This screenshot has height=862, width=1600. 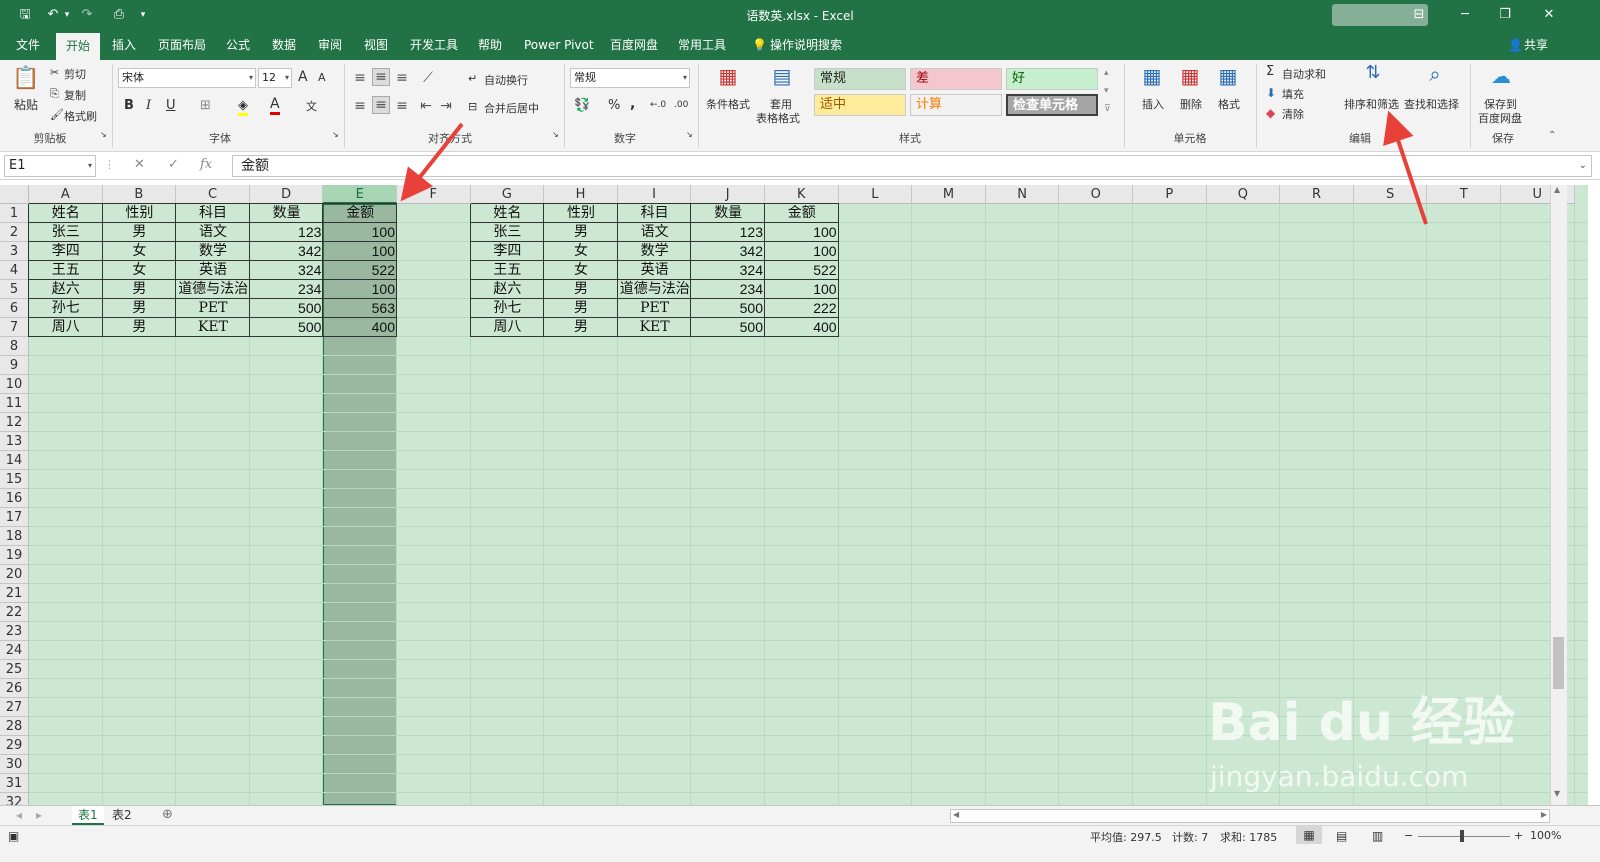 I want to click on clear-button: 清除, so click(x=1293, y=114).